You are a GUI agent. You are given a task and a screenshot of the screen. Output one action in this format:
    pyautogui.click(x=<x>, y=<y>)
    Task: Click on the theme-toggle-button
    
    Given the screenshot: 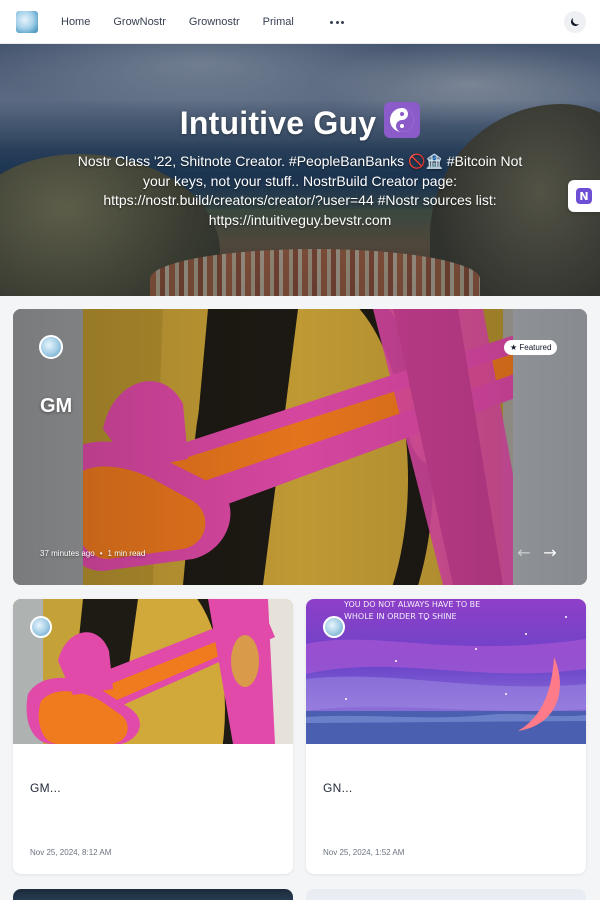 What is the action you would take?
    pyautogui.click(x=575, y=22)
    